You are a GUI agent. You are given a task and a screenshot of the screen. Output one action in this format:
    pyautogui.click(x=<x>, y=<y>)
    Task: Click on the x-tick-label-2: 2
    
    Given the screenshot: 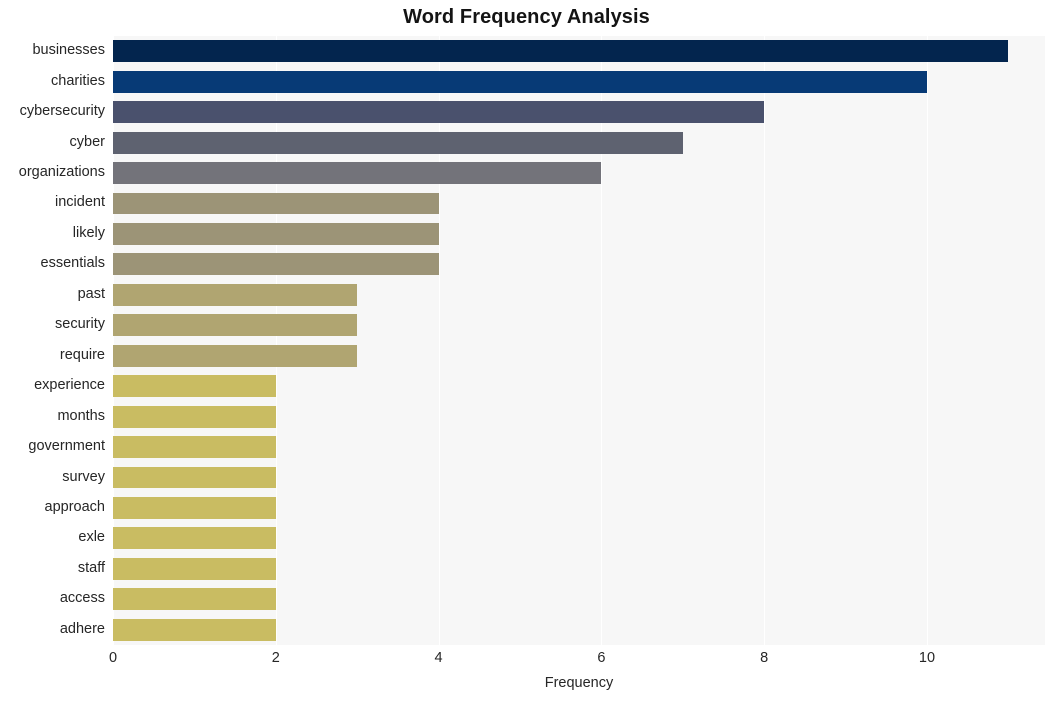 What is the action you would take?
    pyautogui.click(x=275, y=658)
    